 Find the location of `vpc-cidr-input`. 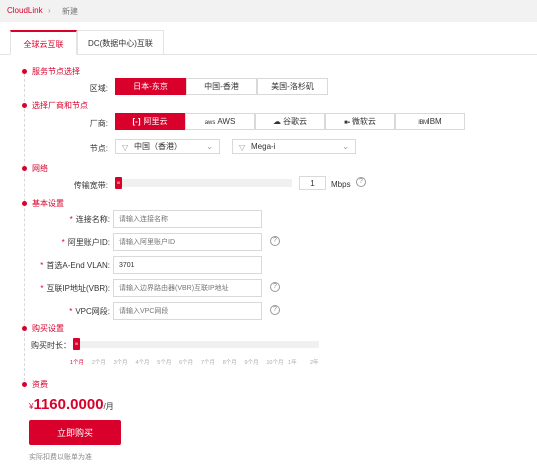

vpc-cidr-input is located at coordinates (187, 311).